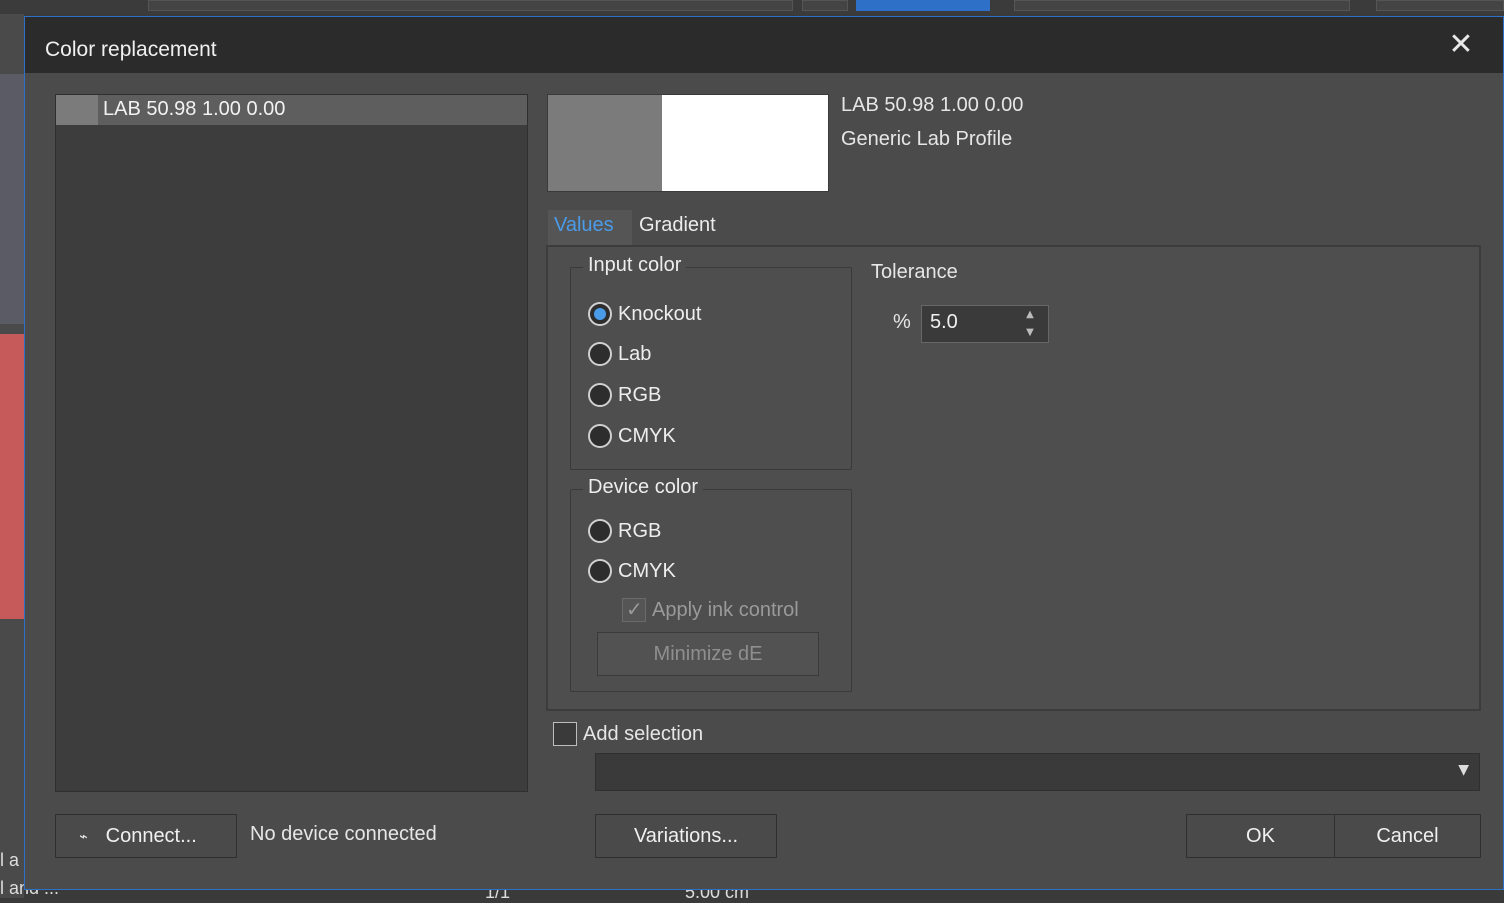  I want to click on list-item-label: LAB 50.98 1.00 0.00, so click(194, 109).